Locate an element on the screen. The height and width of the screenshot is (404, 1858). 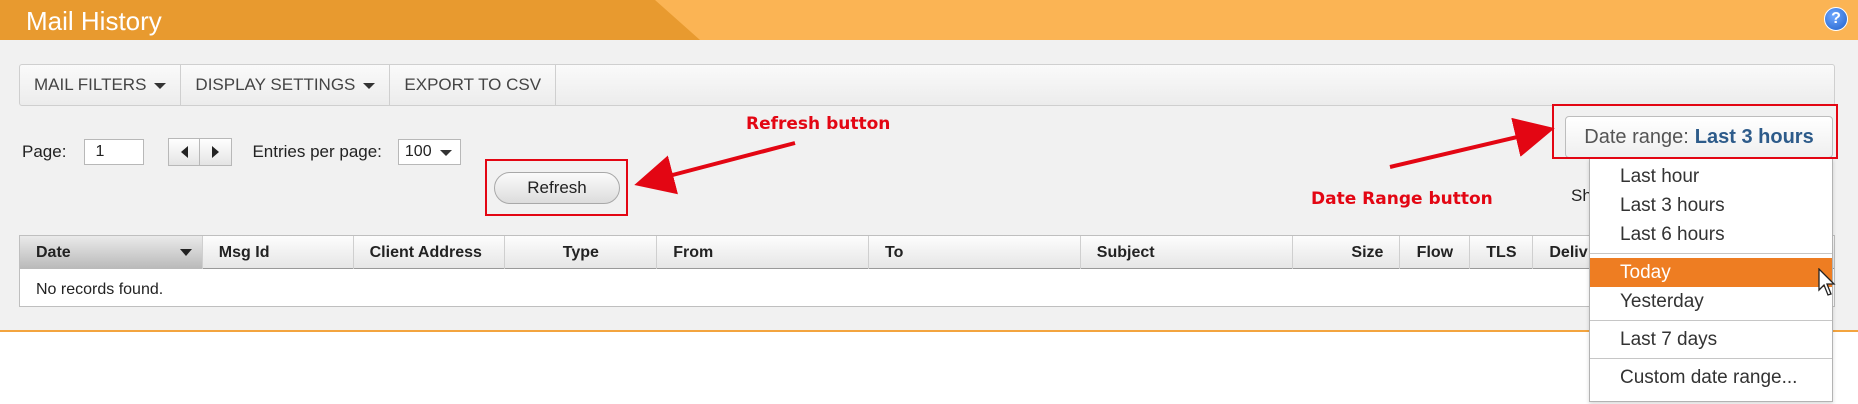
annotation-arrows is located at coordinates (1094, 156).